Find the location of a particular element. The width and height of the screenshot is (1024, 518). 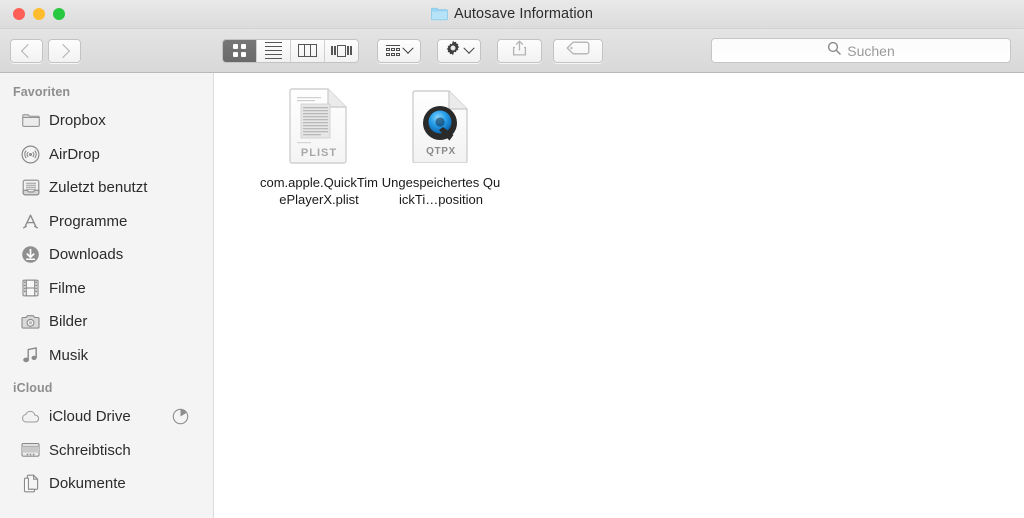

sidebar-item-label: iCloud Drive is located at coordinates (90, 417).